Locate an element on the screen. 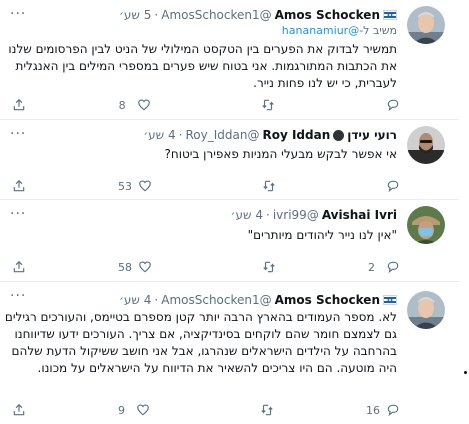 The image size is (469, 424). tweet-actions: 8 is located at coordinates (206, 105).